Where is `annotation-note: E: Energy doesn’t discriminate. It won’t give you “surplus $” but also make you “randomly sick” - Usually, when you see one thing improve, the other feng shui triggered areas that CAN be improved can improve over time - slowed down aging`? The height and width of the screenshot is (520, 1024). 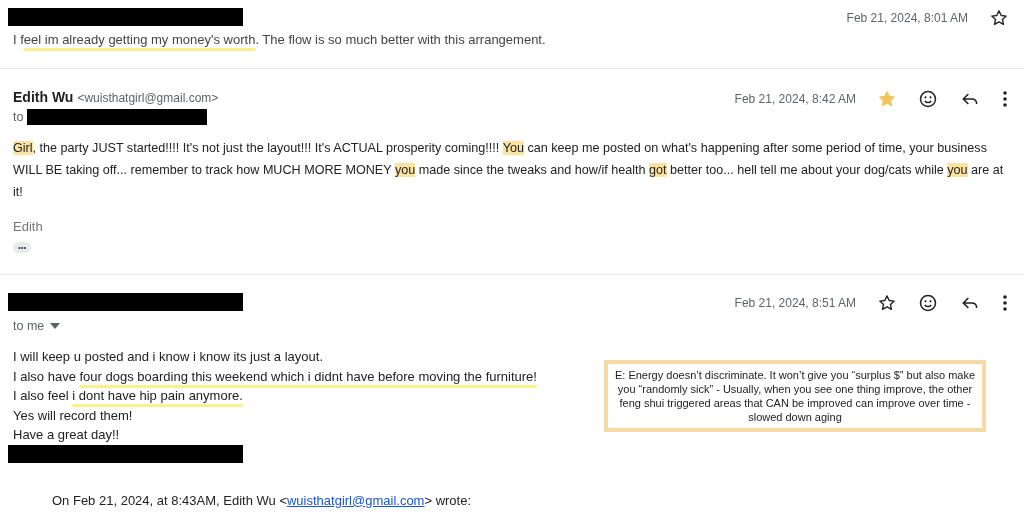 annotation-note: E: Energy doesn’t discriminate. It won’t give you “surplus $” but also make you “randomly sick” - Usually, when you see one thing improve, the other feng shui triggered areas that CAN be improved can improve over time - slowed down aging is located at coordinates (795, 395).